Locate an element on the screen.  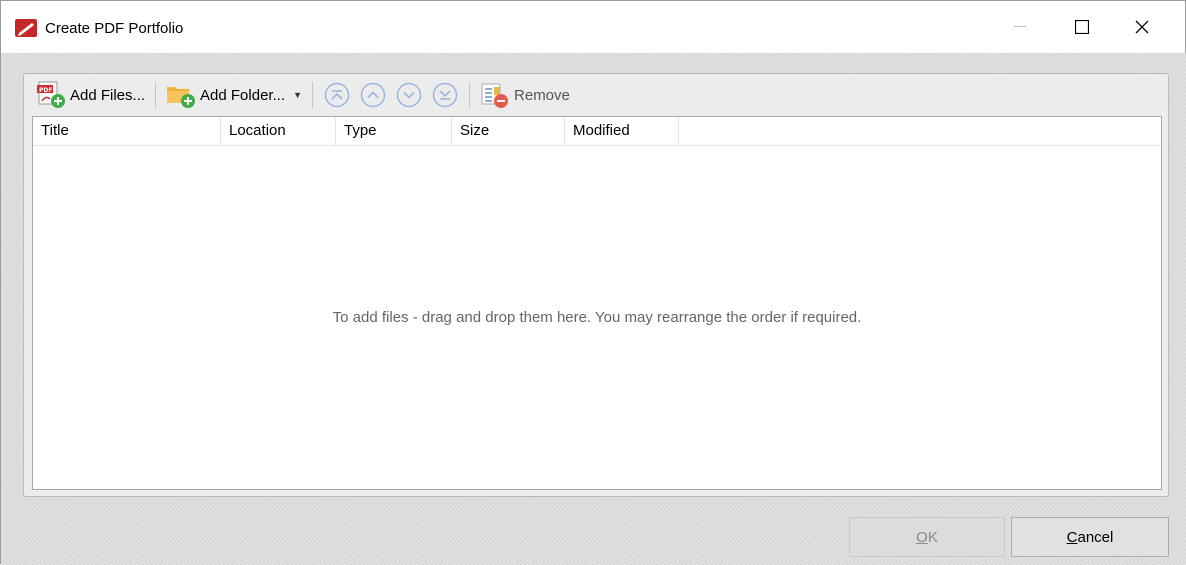
maximize-button is located at coordinates (1082, 27).